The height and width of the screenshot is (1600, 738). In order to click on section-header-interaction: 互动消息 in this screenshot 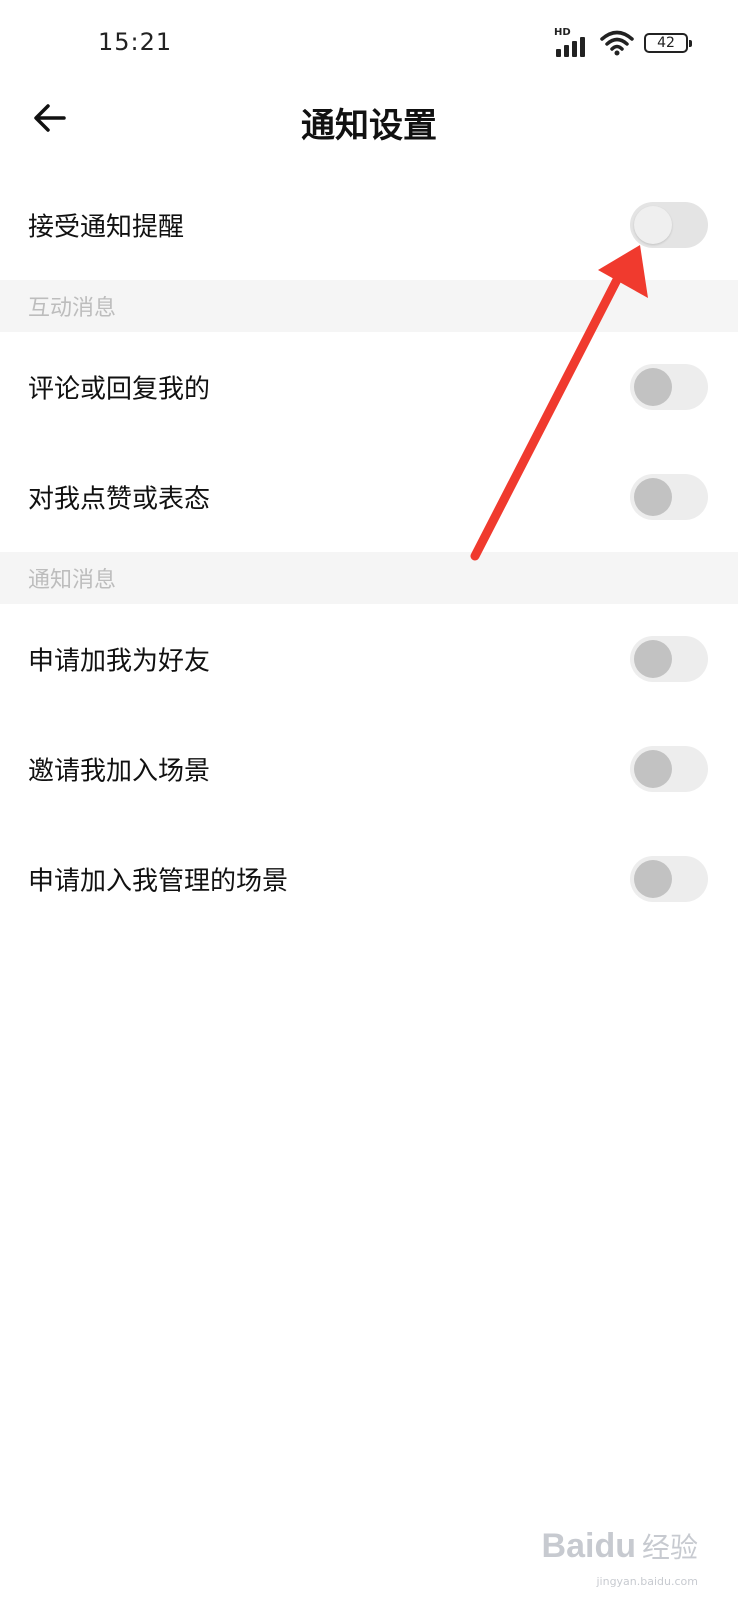, I will do `click(369, 306)`.